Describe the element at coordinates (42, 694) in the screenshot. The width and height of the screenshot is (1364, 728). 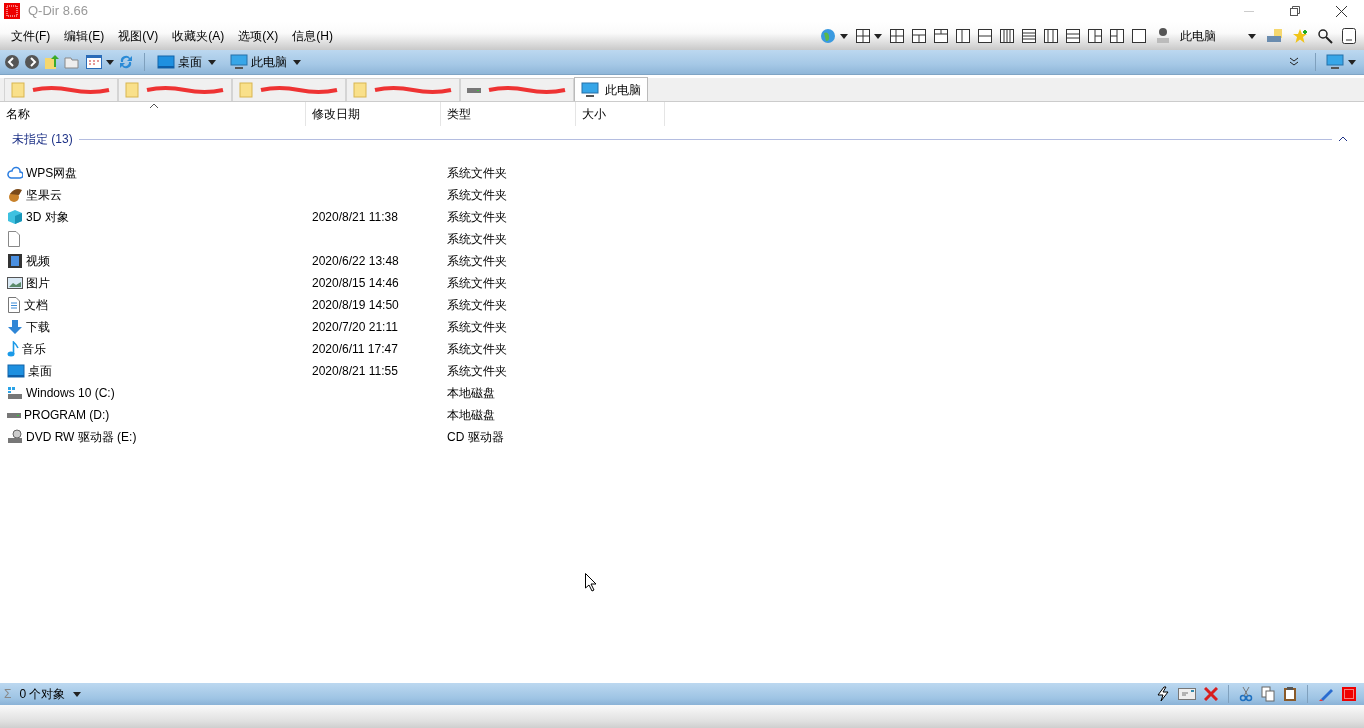
I see `object-count: 0 个对象` at that location.